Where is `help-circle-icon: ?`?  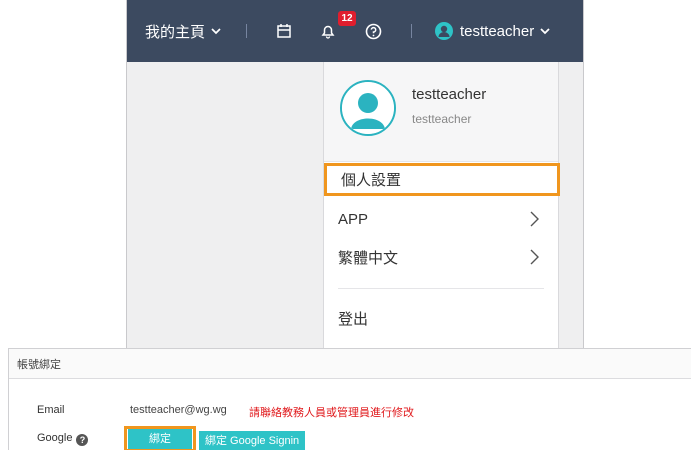 help-circle-icon: ? is located at coordinates (82, 440).